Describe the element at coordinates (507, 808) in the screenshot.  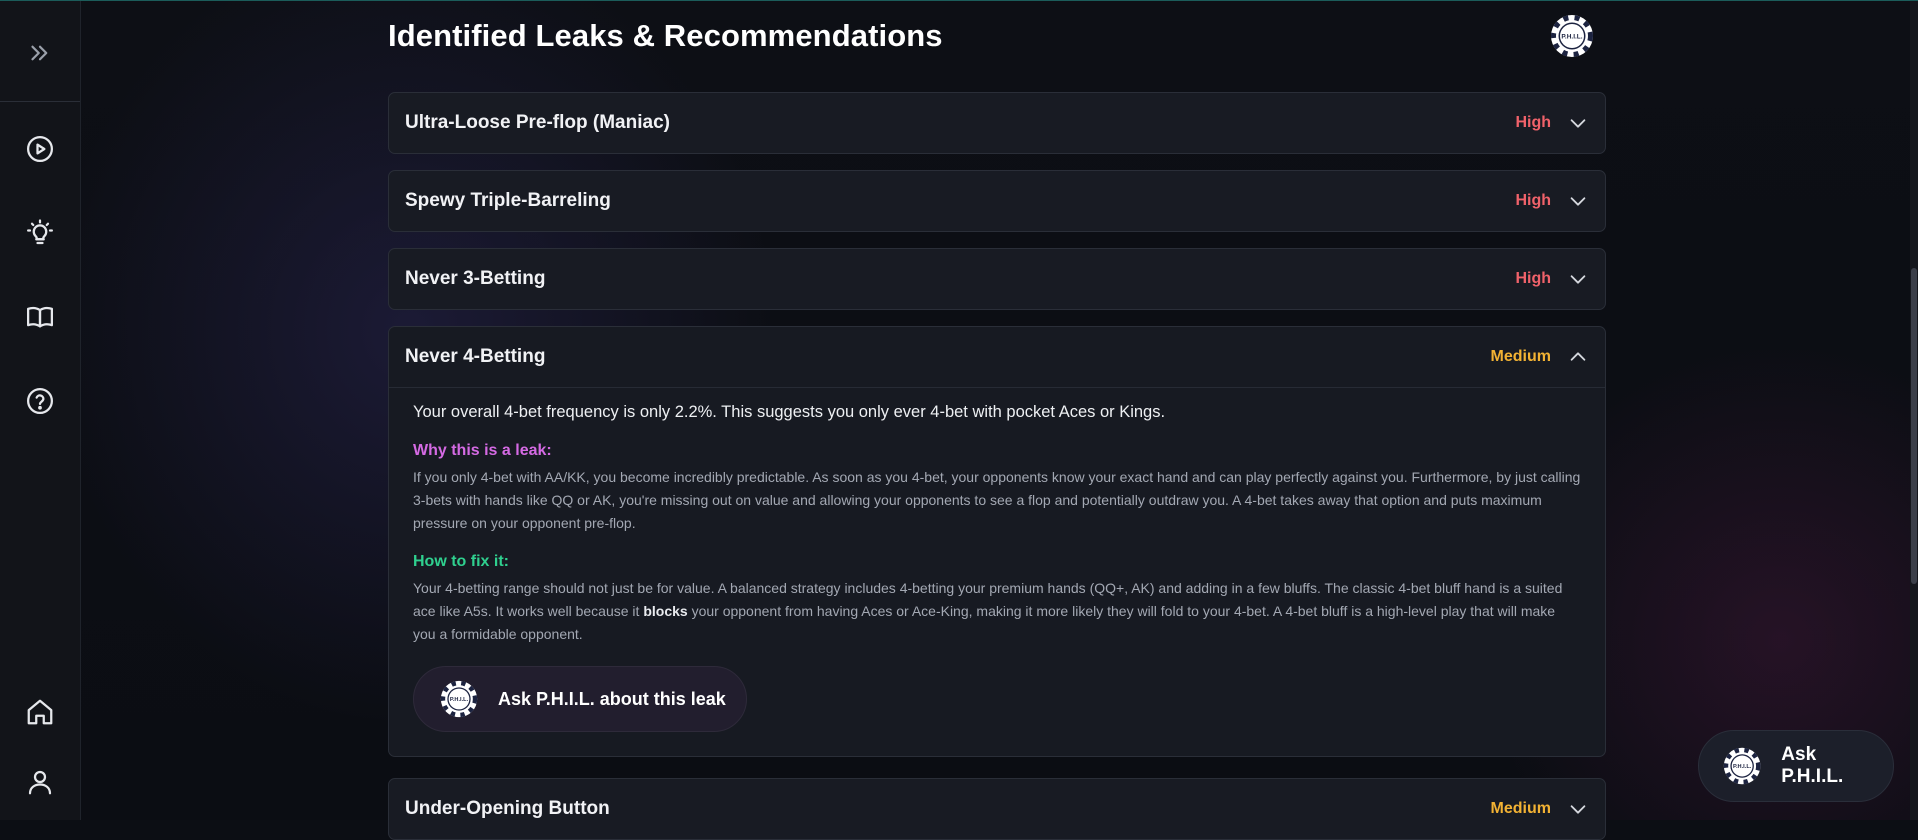
I see `leak-title: Under-Opening Button` at that location.